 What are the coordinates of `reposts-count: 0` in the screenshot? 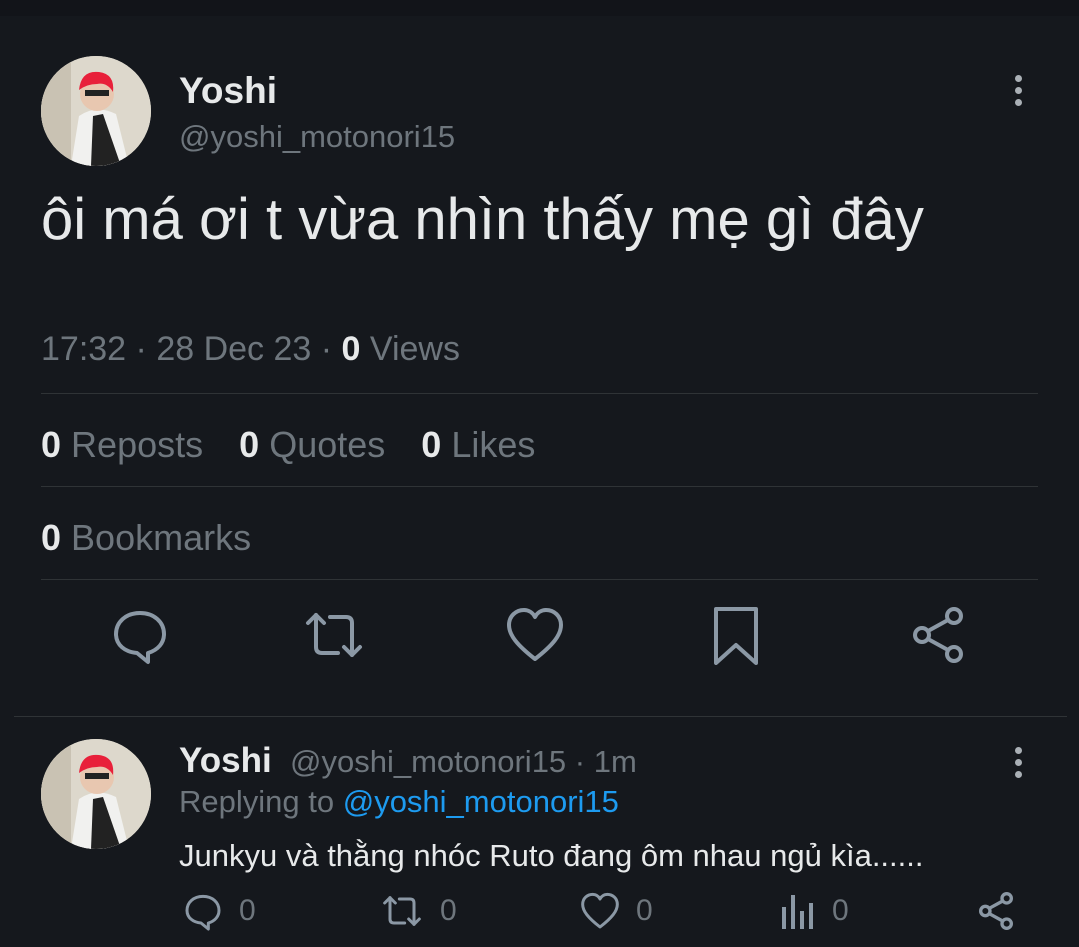 It's located at (51, 444).